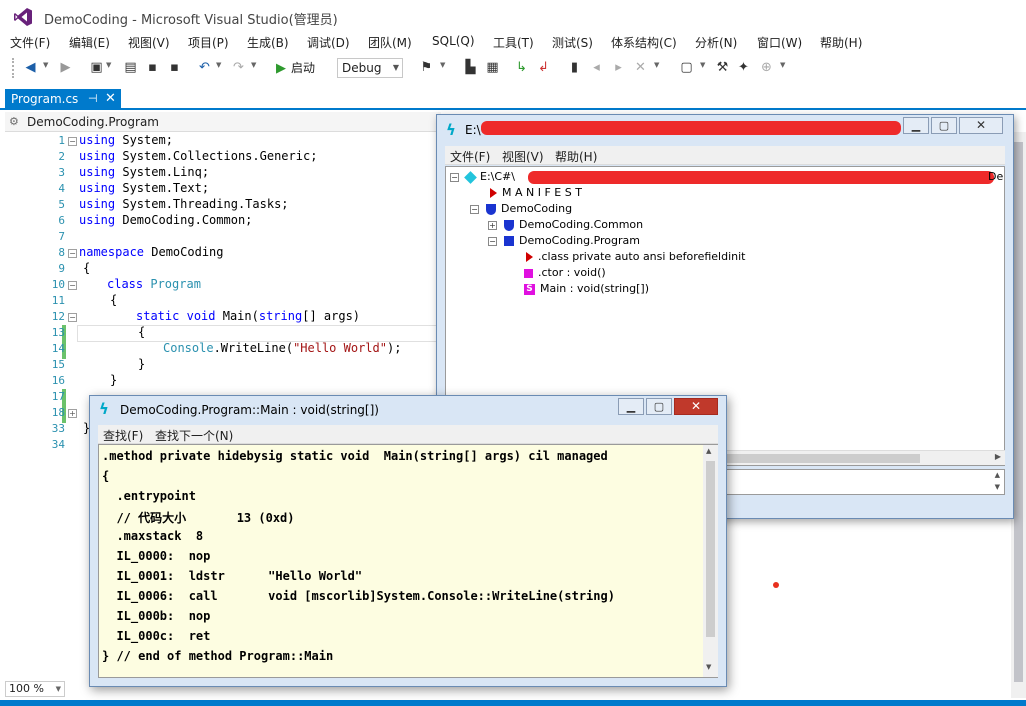 This screenshot has height=706, width=1026. I want to click on attach-dropdown-icon: ▼, so click(442, 65).